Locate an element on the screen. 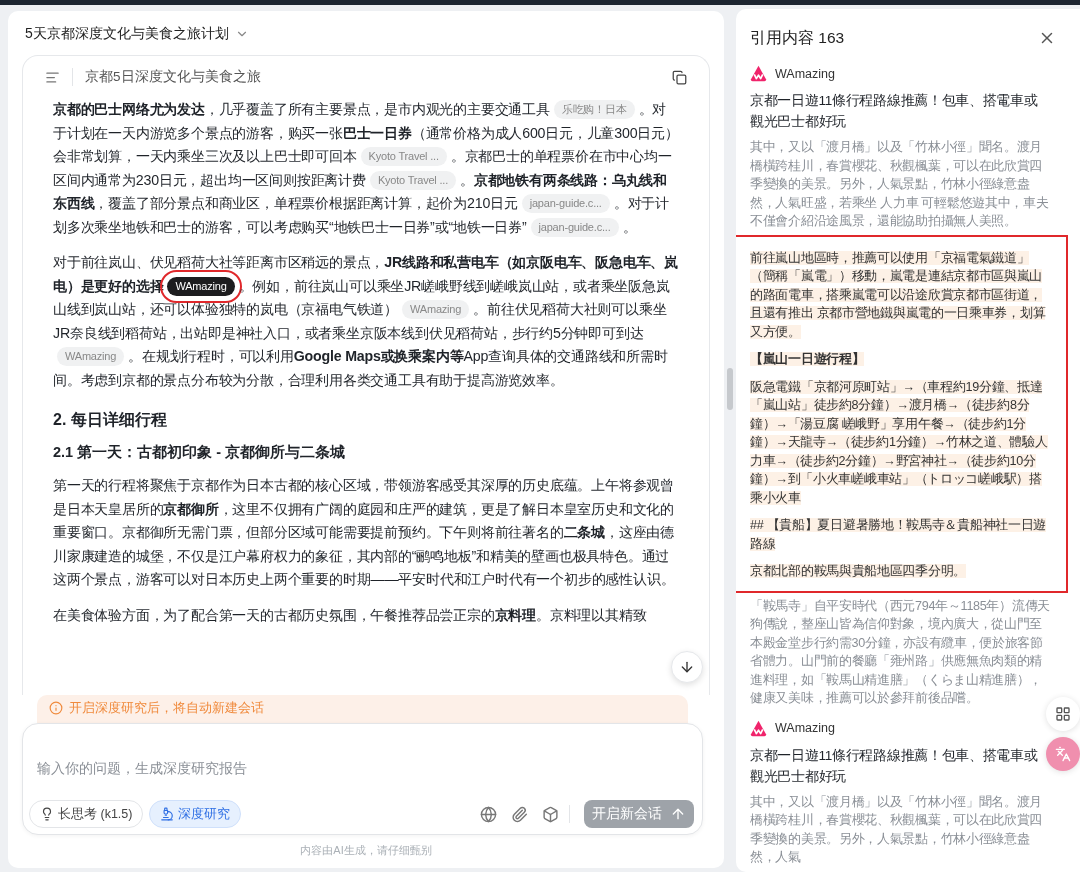 This screenshot has width=1080, height=872. disclaimer-text: 内容由AI生成，请仔细甄别 is located at coordinates (366, 850).